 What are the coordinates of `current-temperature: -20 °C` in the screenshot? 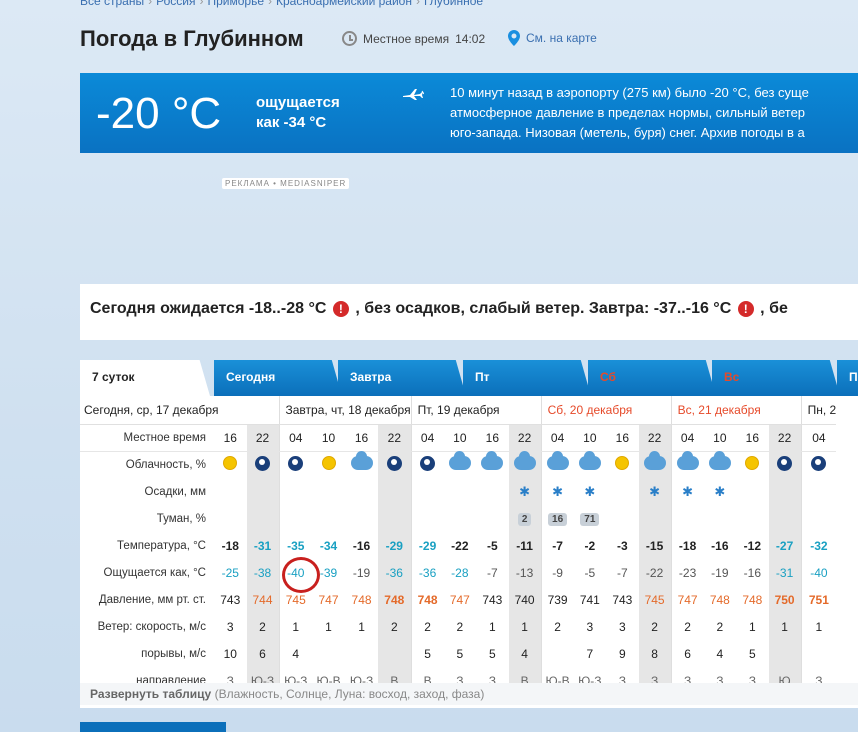 It's located at (159, 113).